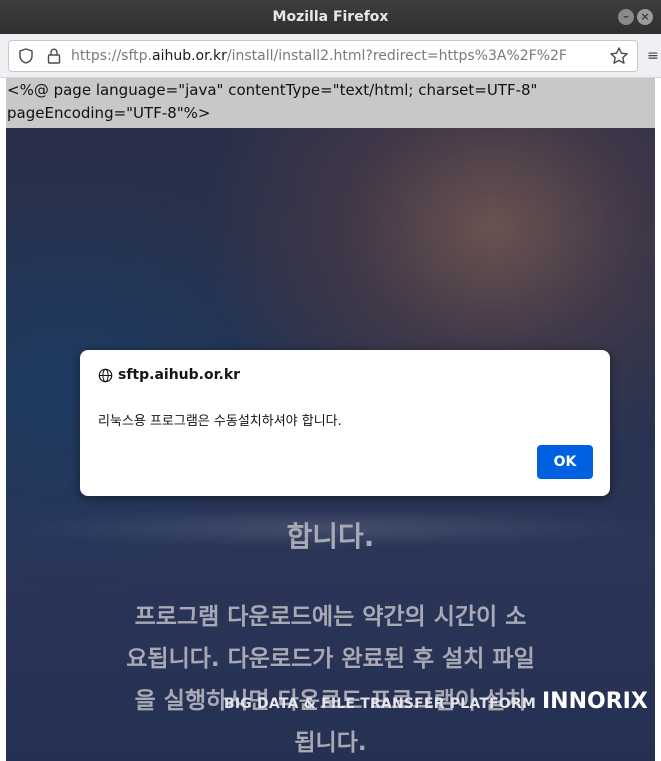  What do you see at coordinates (654, 56) in the screenshot?
I see `app-menu-icon: ≡` at bounding box center [654, 56].